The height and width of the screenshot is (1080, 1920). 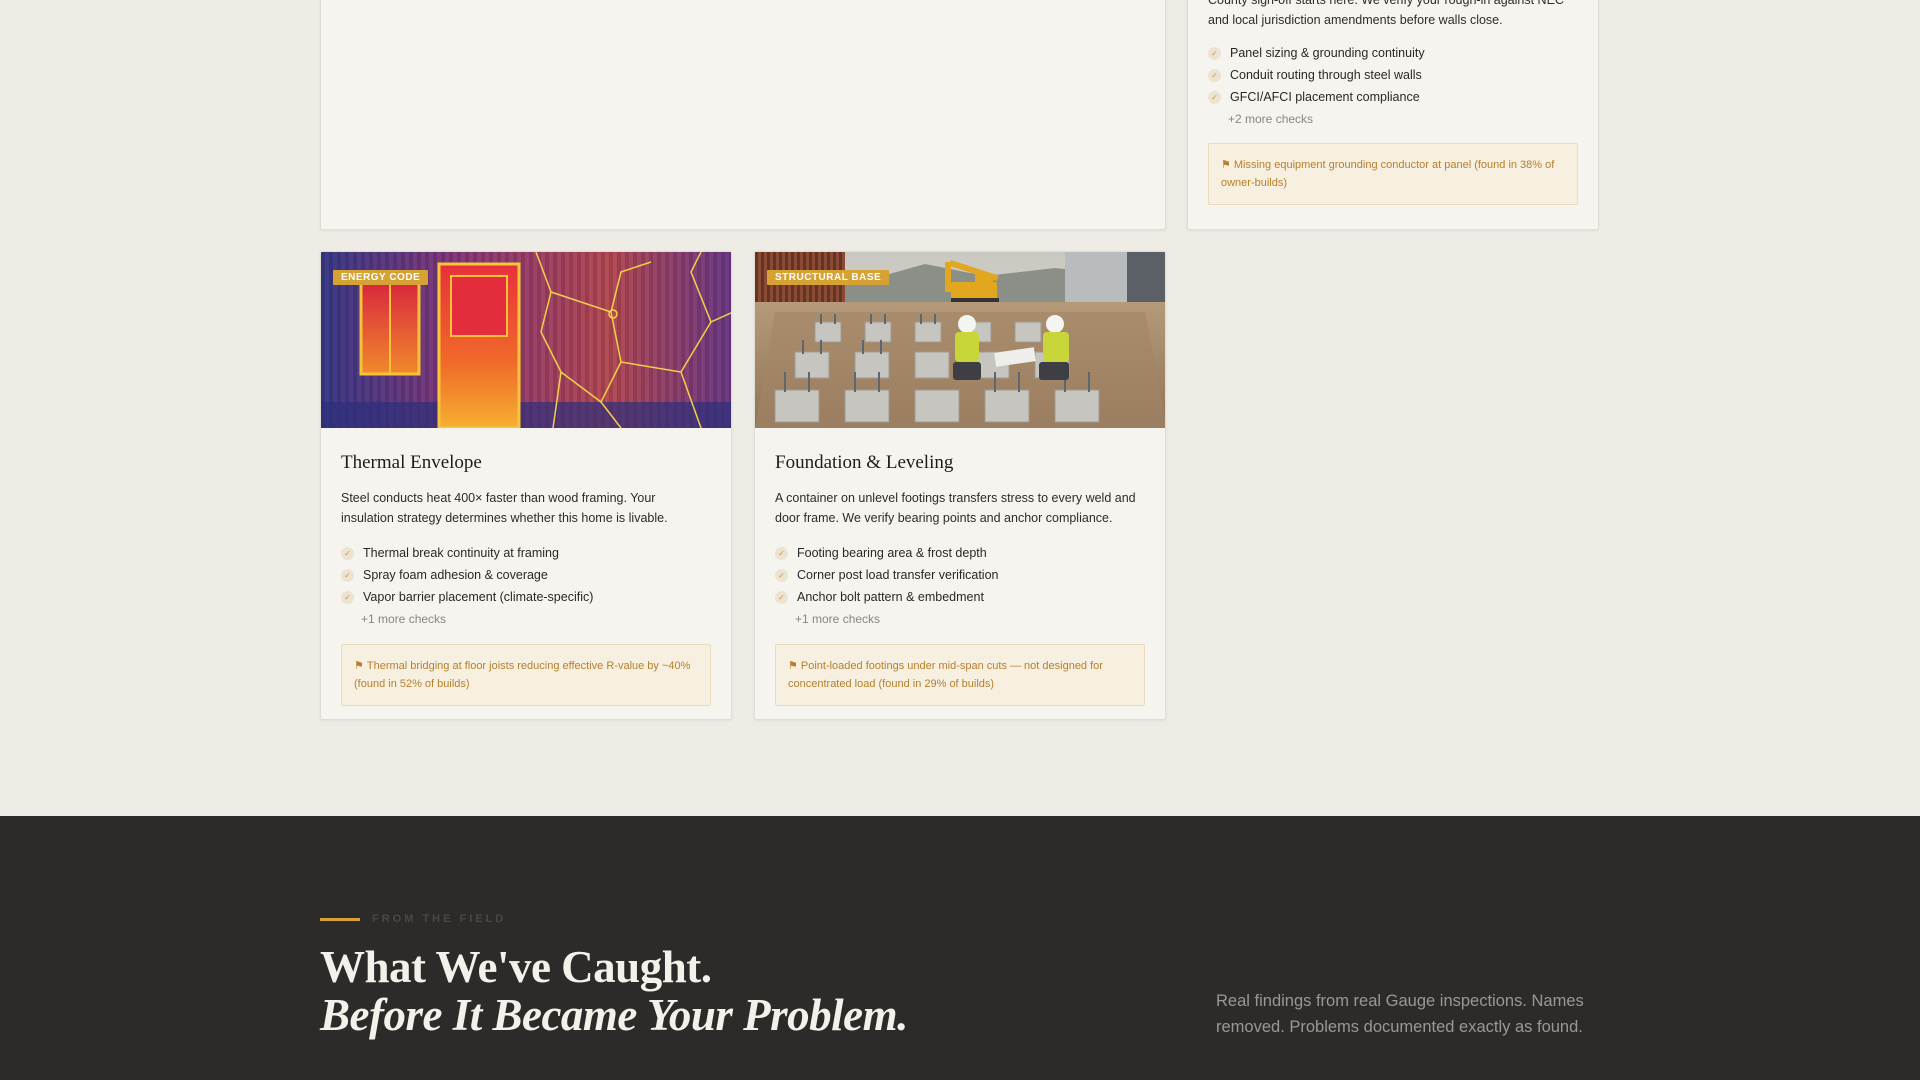 What do you see at coordinates (864, 462) in the screenshot?
I see `card-title: Foundation & Leveling` at bounding box center [864, 462].